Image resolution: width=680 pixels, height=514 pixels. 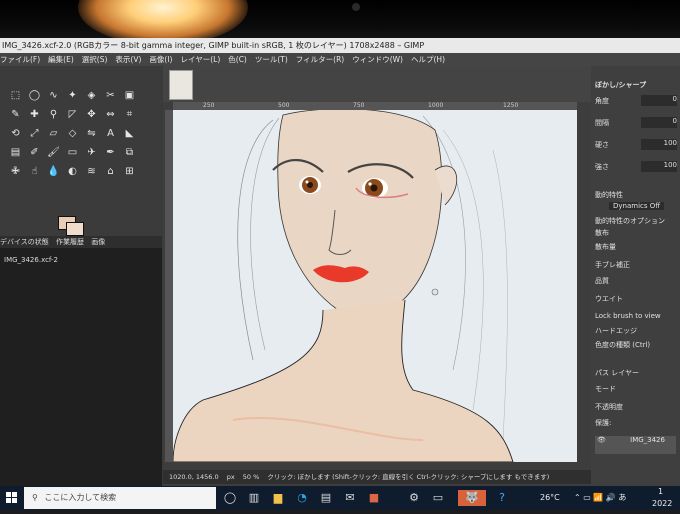 What do you see at coordinates (660, 492) in the screenshot?
I see `clock-time: 1` at bounding box center [660, 492].